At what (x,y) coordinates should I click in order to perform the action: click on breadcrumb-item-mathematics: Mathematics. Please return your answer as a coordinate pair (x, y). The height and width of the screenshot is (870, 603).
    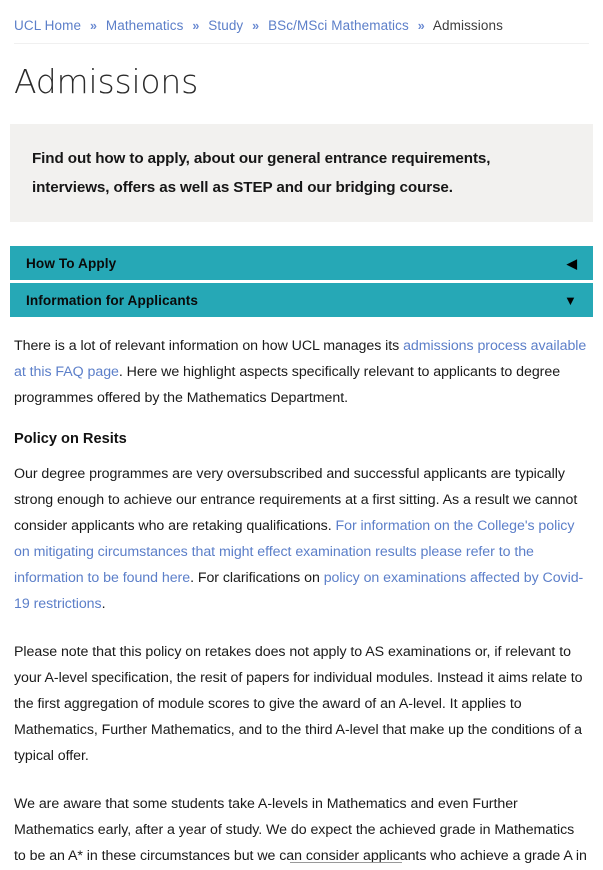
    Looking at the image, I should click on (145, 25).